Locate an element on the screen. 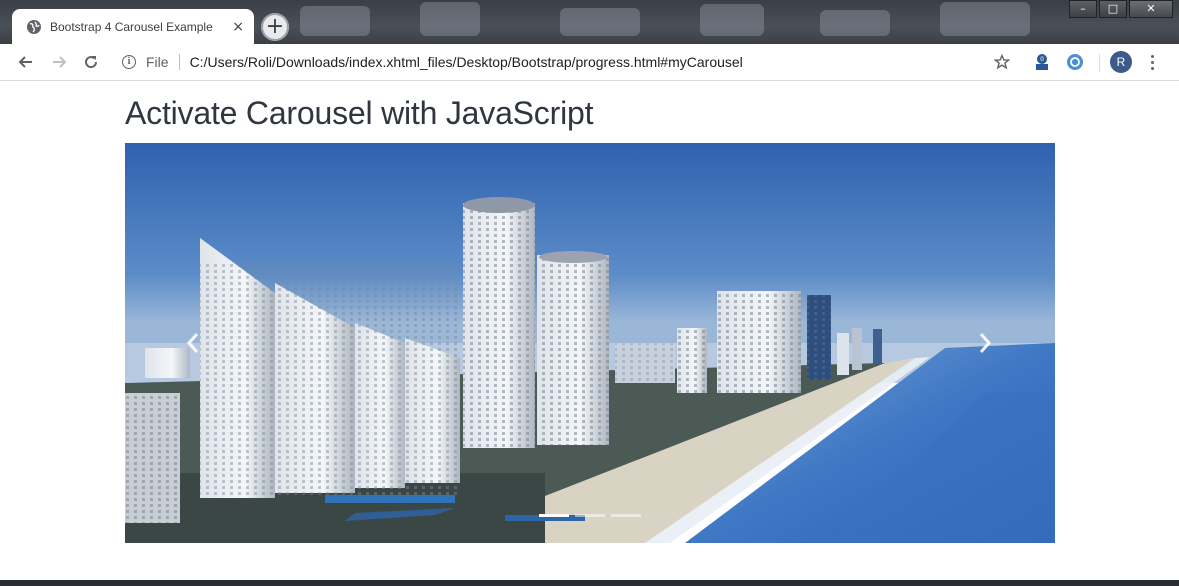 The image size is (1179, 586). arrow-left-icon is located at coordinates (25, 62).